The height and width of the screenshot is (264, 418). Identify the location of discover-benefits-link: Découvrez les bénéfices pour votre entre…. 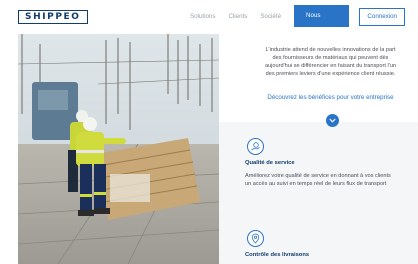
(330, 97).